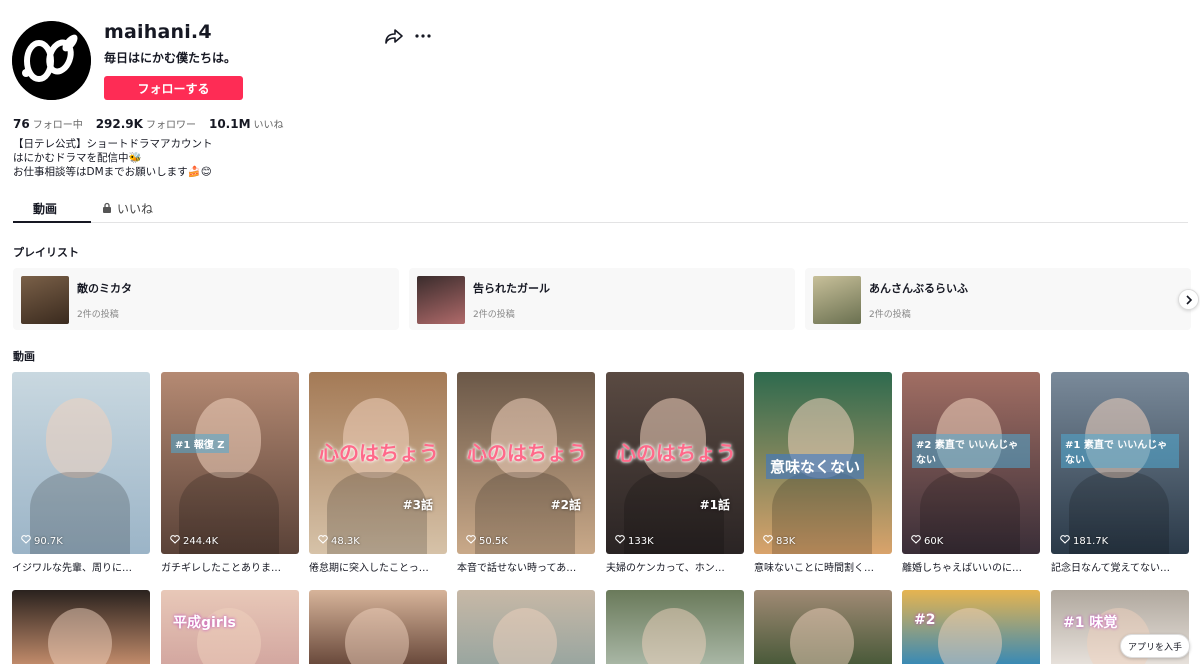  I want to click on like-count-value: 50.5K, so click(493, 541).